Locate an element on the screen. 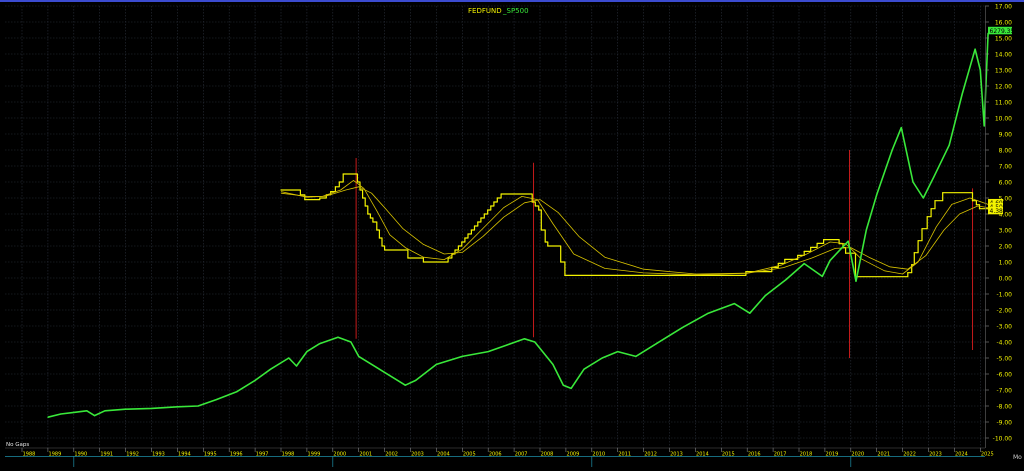  y-tick-label: 11.00 is located at coordinates (1003, 102).